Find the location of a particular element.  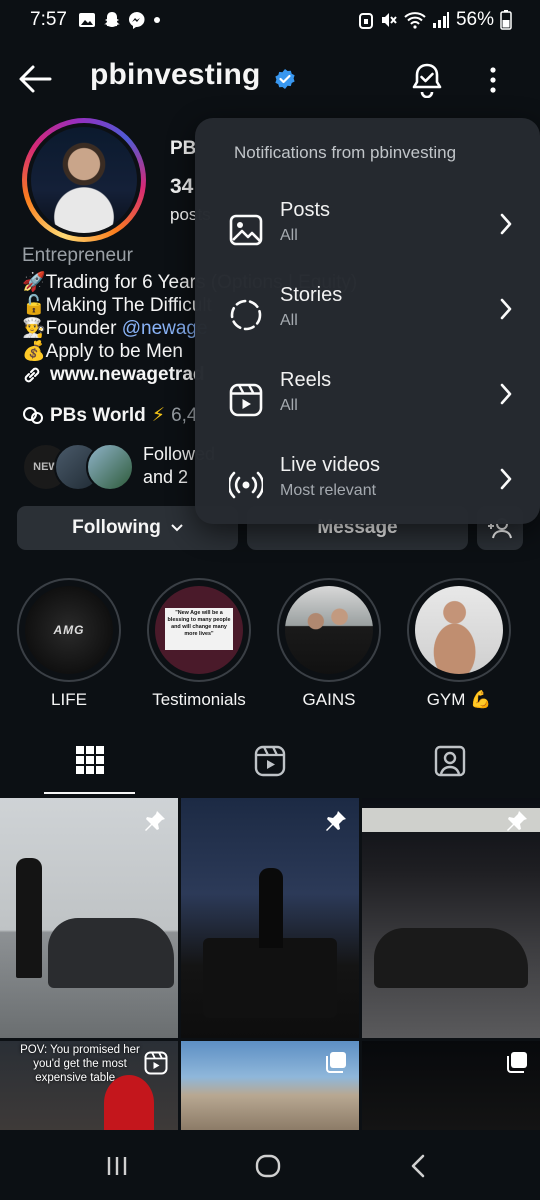

highlight-label: GAINS is located at coordinates (329, 699).